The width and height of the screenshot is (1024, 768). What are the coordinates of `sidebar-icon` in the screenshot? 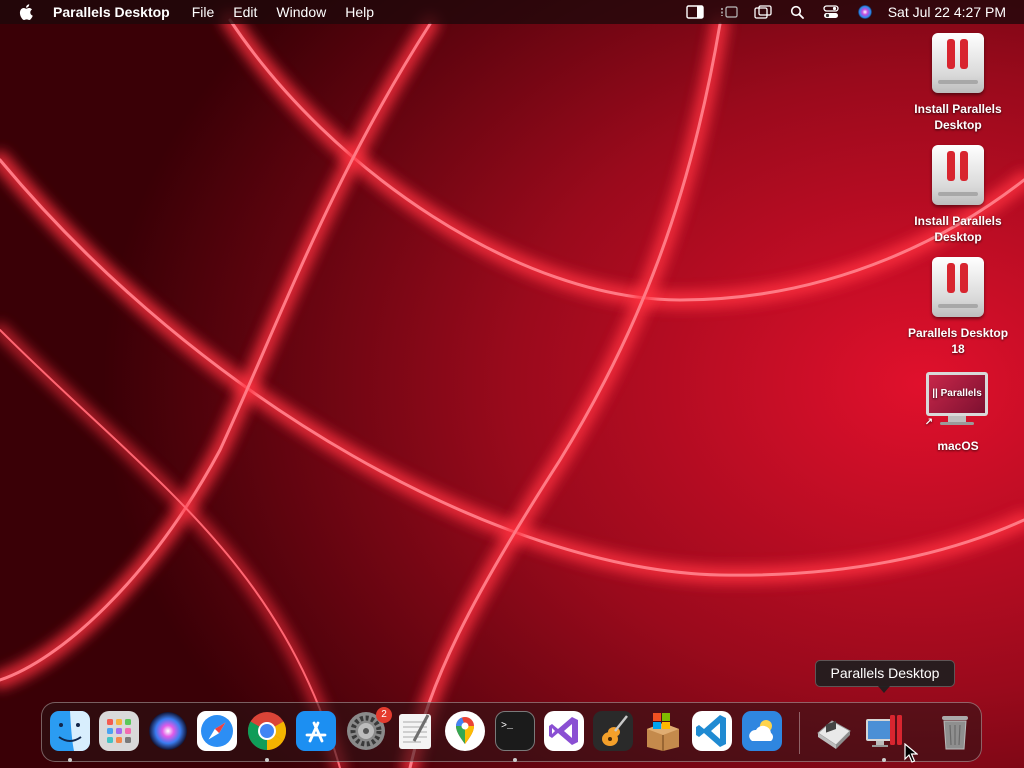 It's located at (695, 12).